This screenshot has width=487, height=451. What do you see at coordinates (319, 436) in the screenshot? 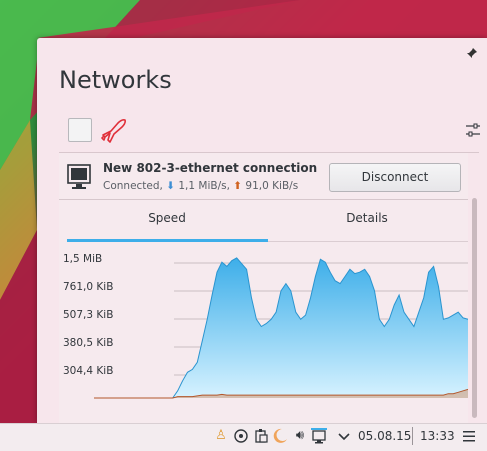
I see `network-wired-icon` at bounding box center [319, 436].